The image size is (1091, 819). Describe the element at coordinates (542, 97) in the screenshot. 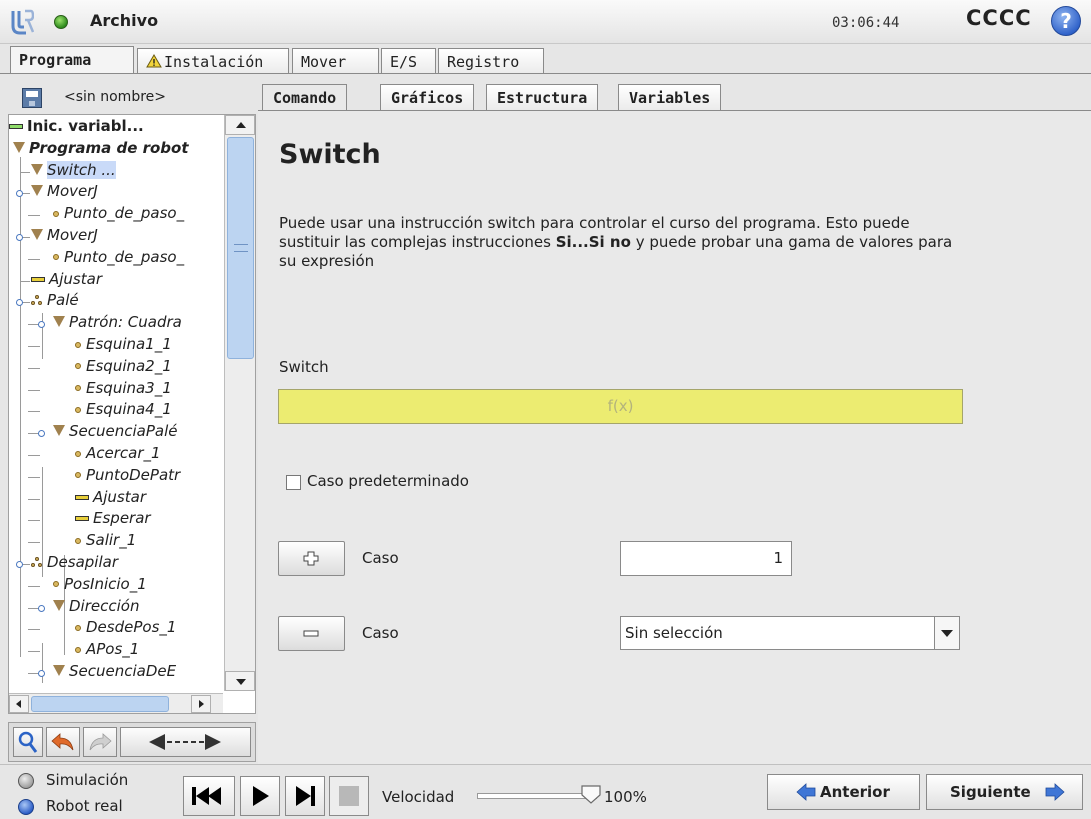

I see `tab-estructura: Estructura` at that location.